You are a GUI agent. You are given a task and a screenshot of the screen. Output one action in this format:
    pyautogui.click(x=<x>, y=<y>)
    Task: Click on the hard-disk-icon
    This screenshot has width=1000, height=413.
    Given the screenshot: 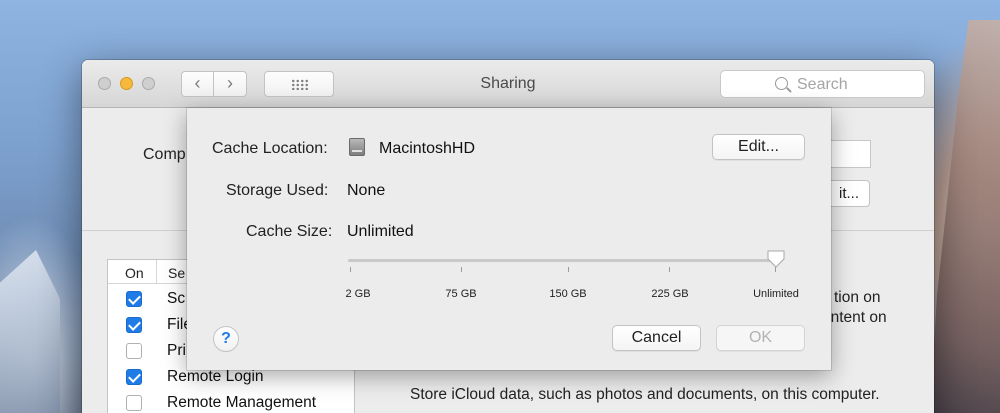 What is the action you would take?
    pyautogui.click(x=357, y=147)
    